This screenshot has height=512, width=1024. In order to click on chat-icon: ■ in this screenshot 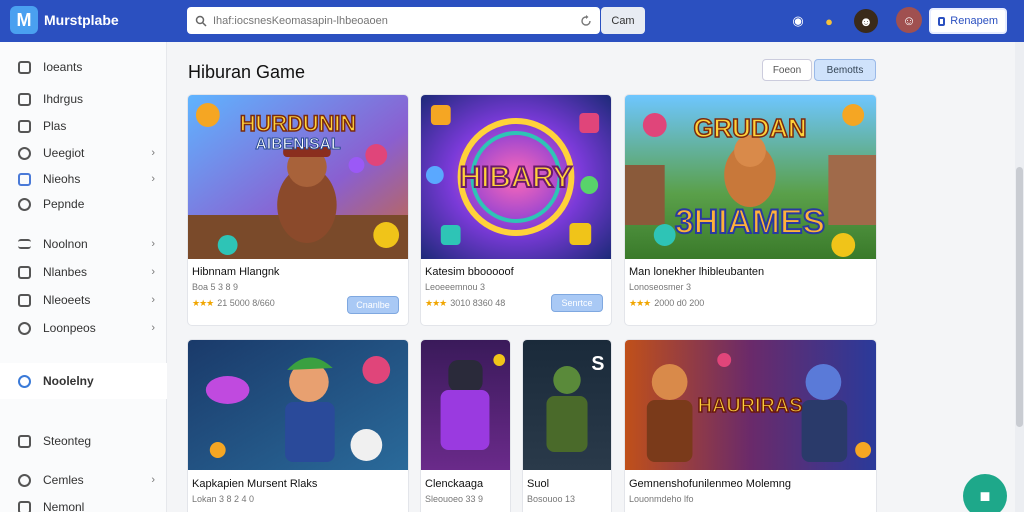, I will do `click(985, 495)`.